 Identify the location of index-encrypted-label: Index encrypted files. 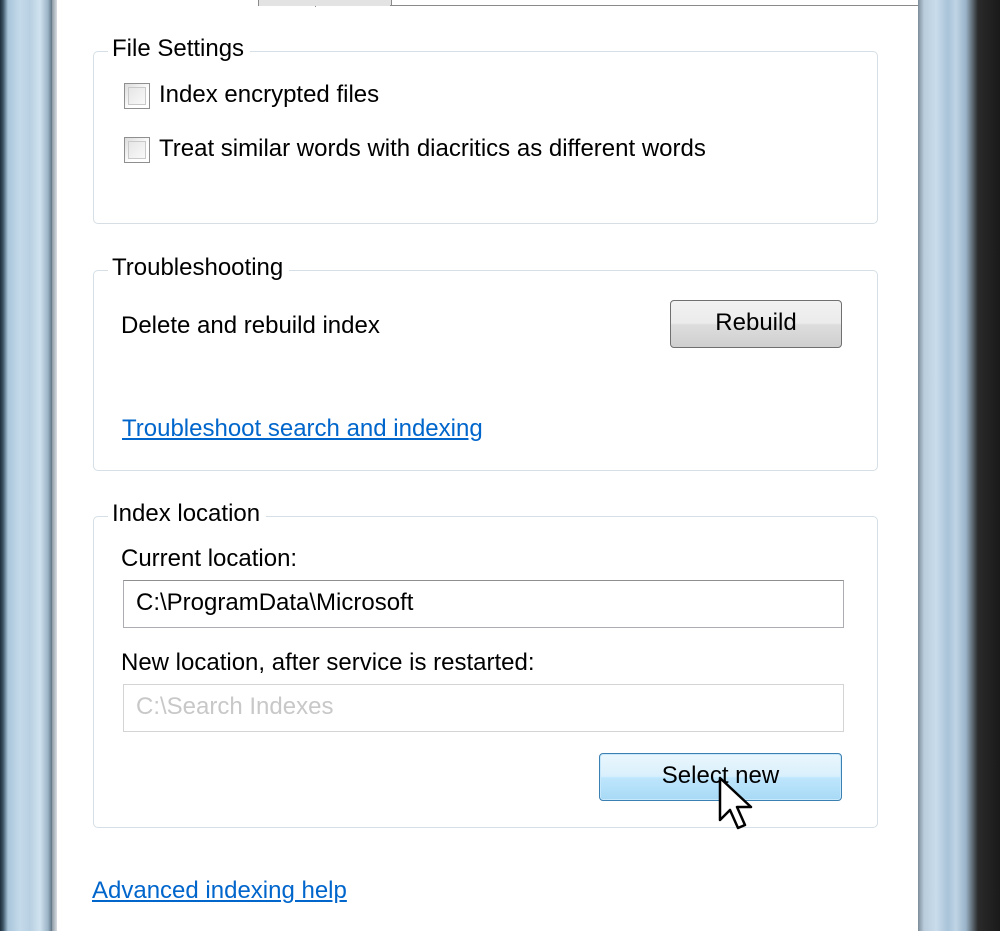
(269, 95).